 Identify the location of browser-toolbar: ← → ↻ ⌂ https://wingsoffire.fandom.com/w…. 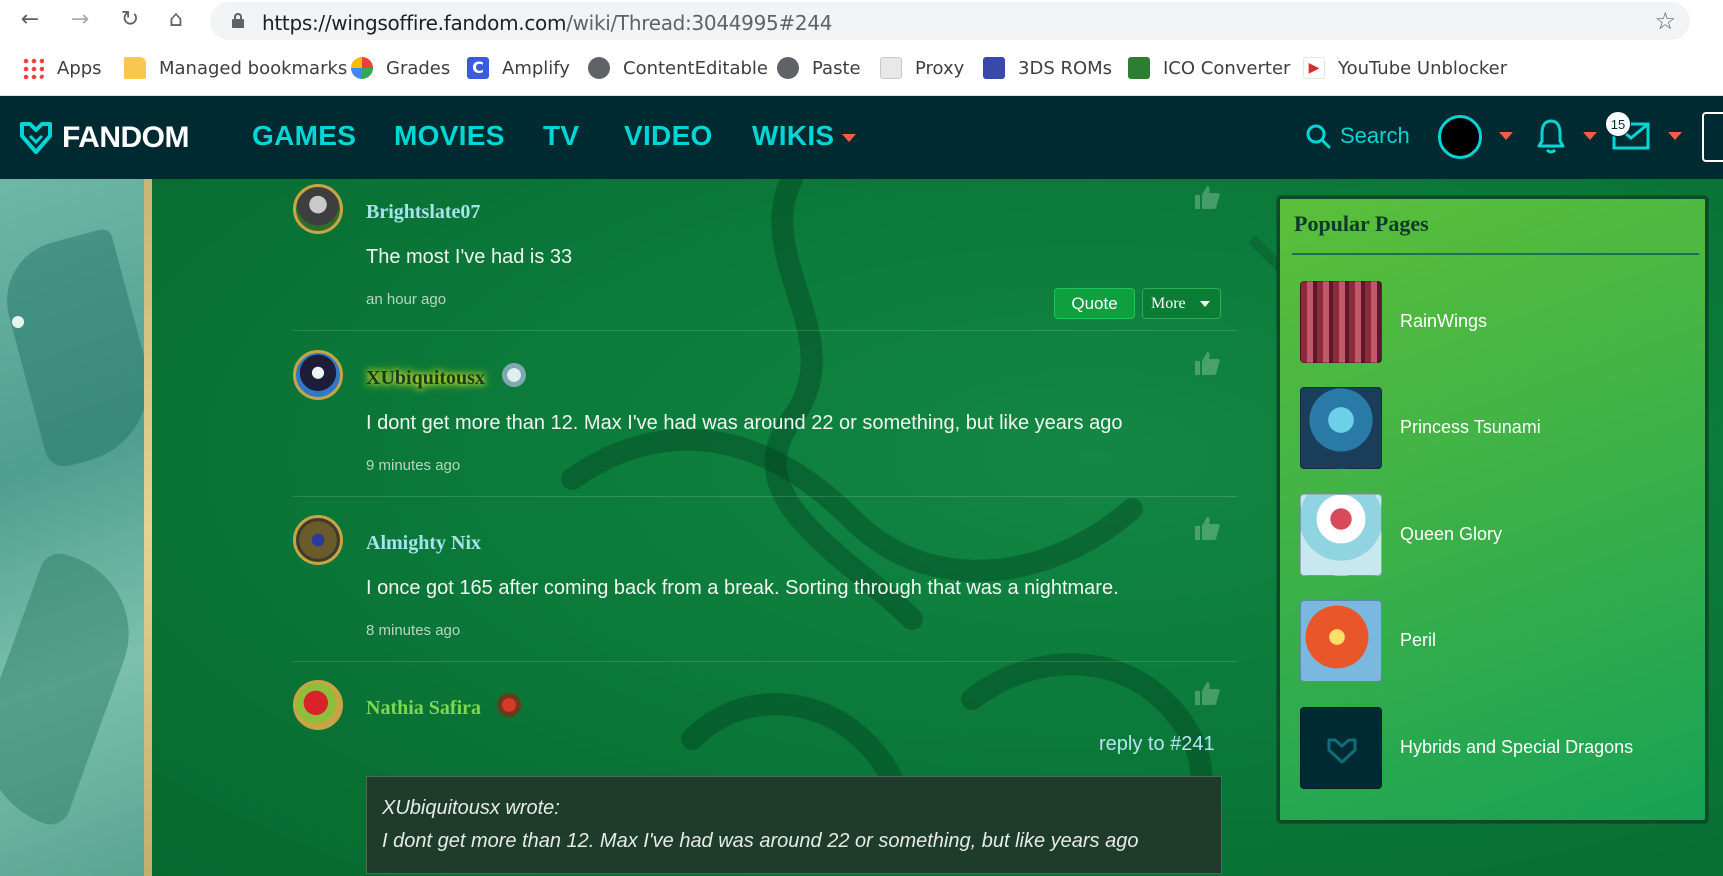
(861, 20).